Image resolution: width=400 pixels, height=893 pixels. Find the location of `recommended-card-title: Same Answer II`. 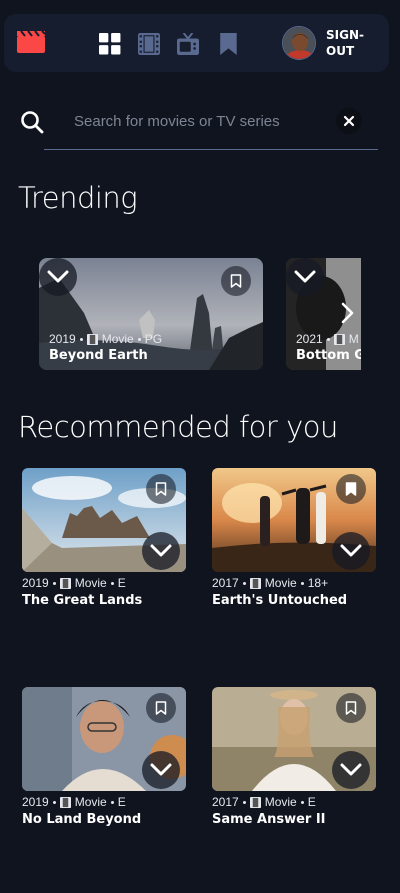

recommended-card-title: Same Answer II is located at coordinates (269, 819).